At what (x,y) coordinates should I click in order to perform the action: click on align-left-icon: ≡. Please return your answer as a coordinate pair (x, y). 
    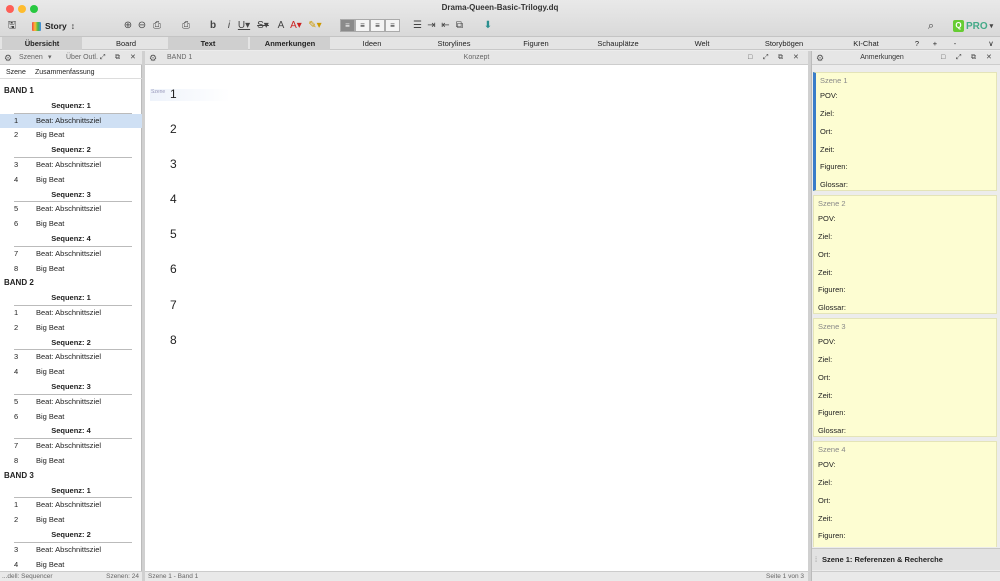
    Looking at the image, I should click on (347, 25).